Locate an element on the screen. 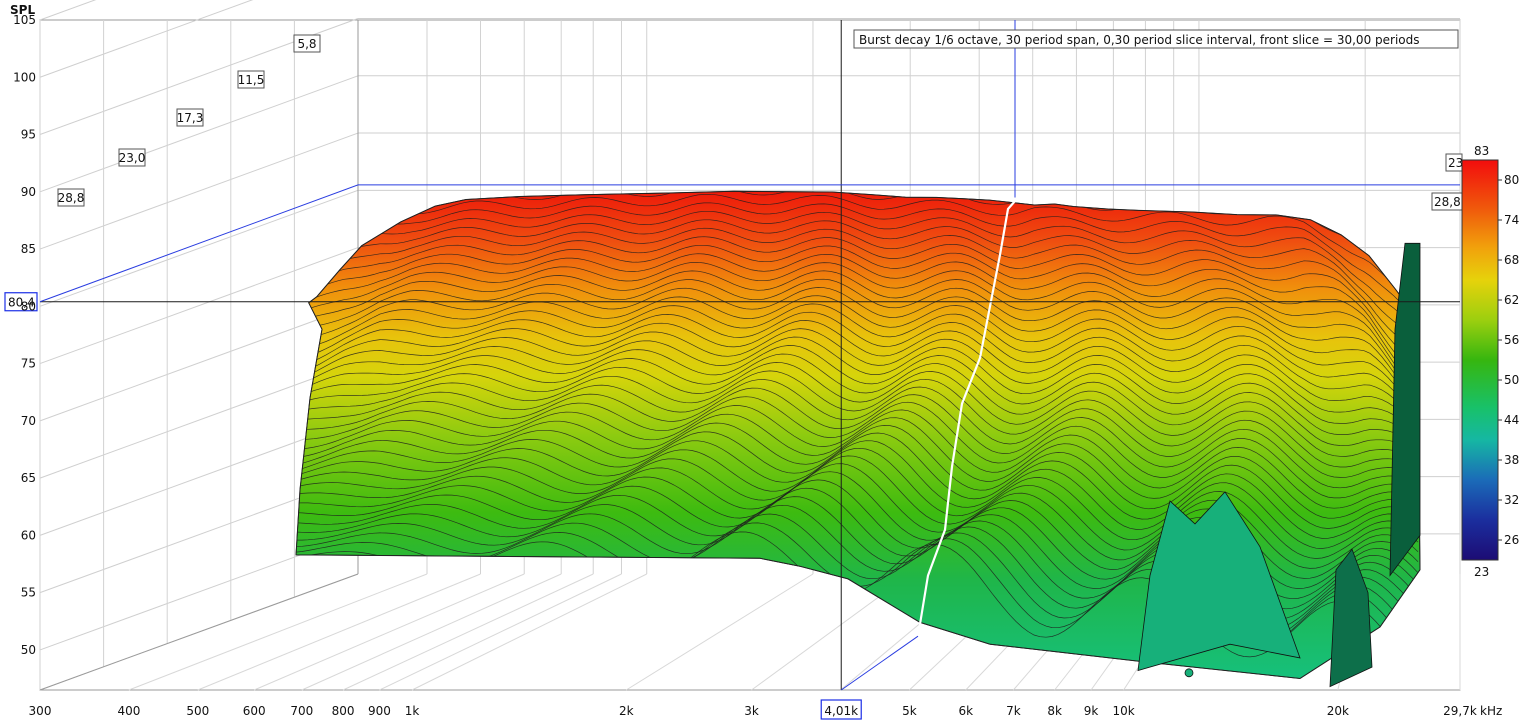 This screenshot has height=728, width=1522. x-tick-label: 300 is located at coordinates (40, 711).